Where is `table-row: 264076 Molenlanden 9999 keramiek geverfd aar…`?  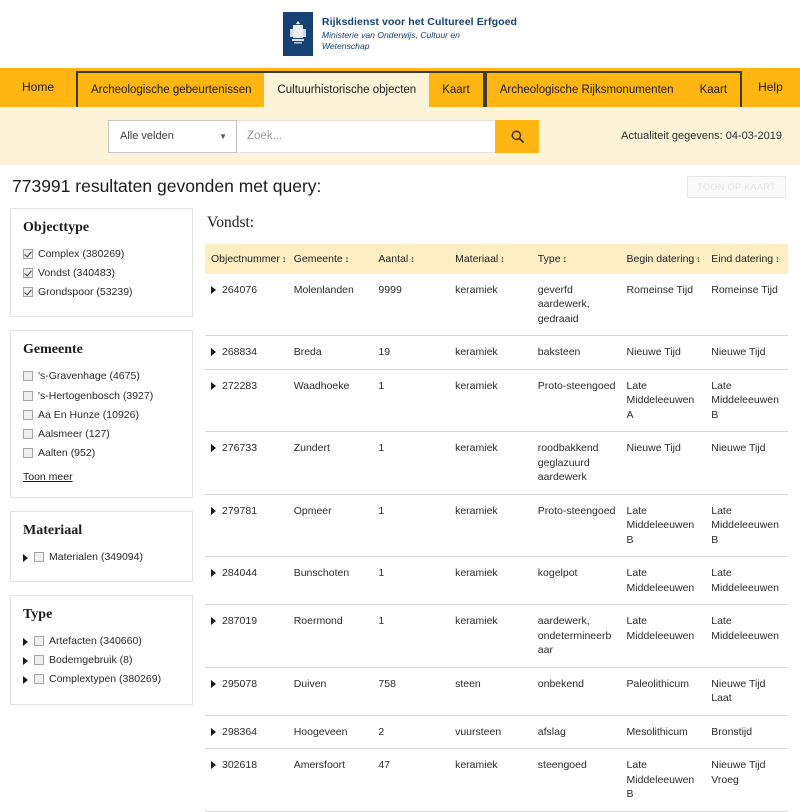 table-row: 264076 Molenlanden 9999 keramiek geverfd aar… is located at coordinates (496, 305).